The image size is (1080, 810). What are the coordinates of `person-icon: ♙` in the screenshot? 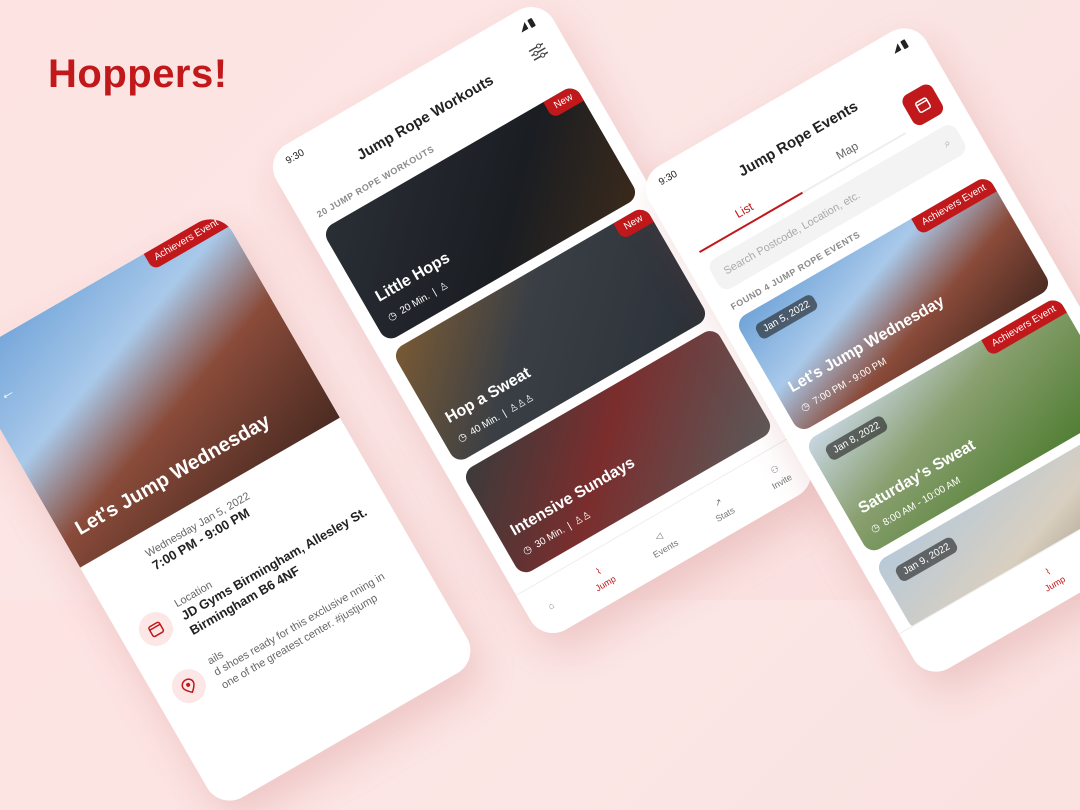 It's located at (444, 287).